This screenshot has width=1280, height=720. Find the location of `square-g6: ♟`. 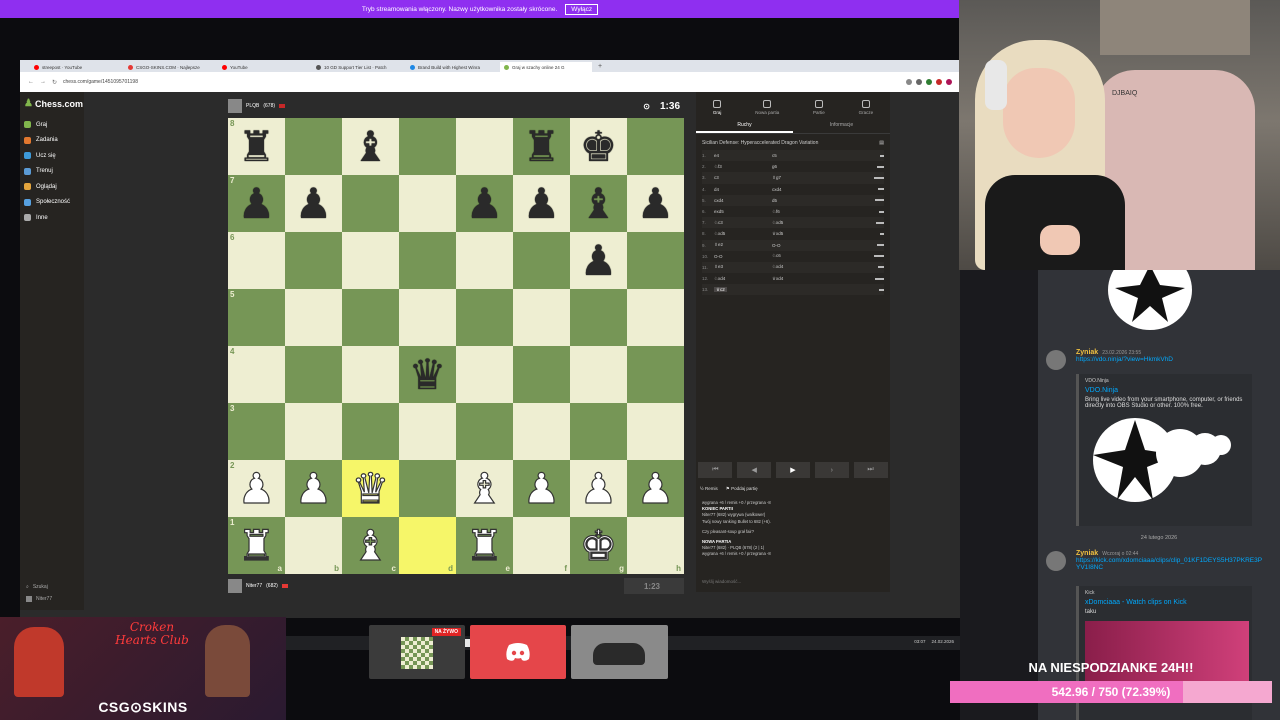

square-g6: ♟ is located at coordinates (598, 260).